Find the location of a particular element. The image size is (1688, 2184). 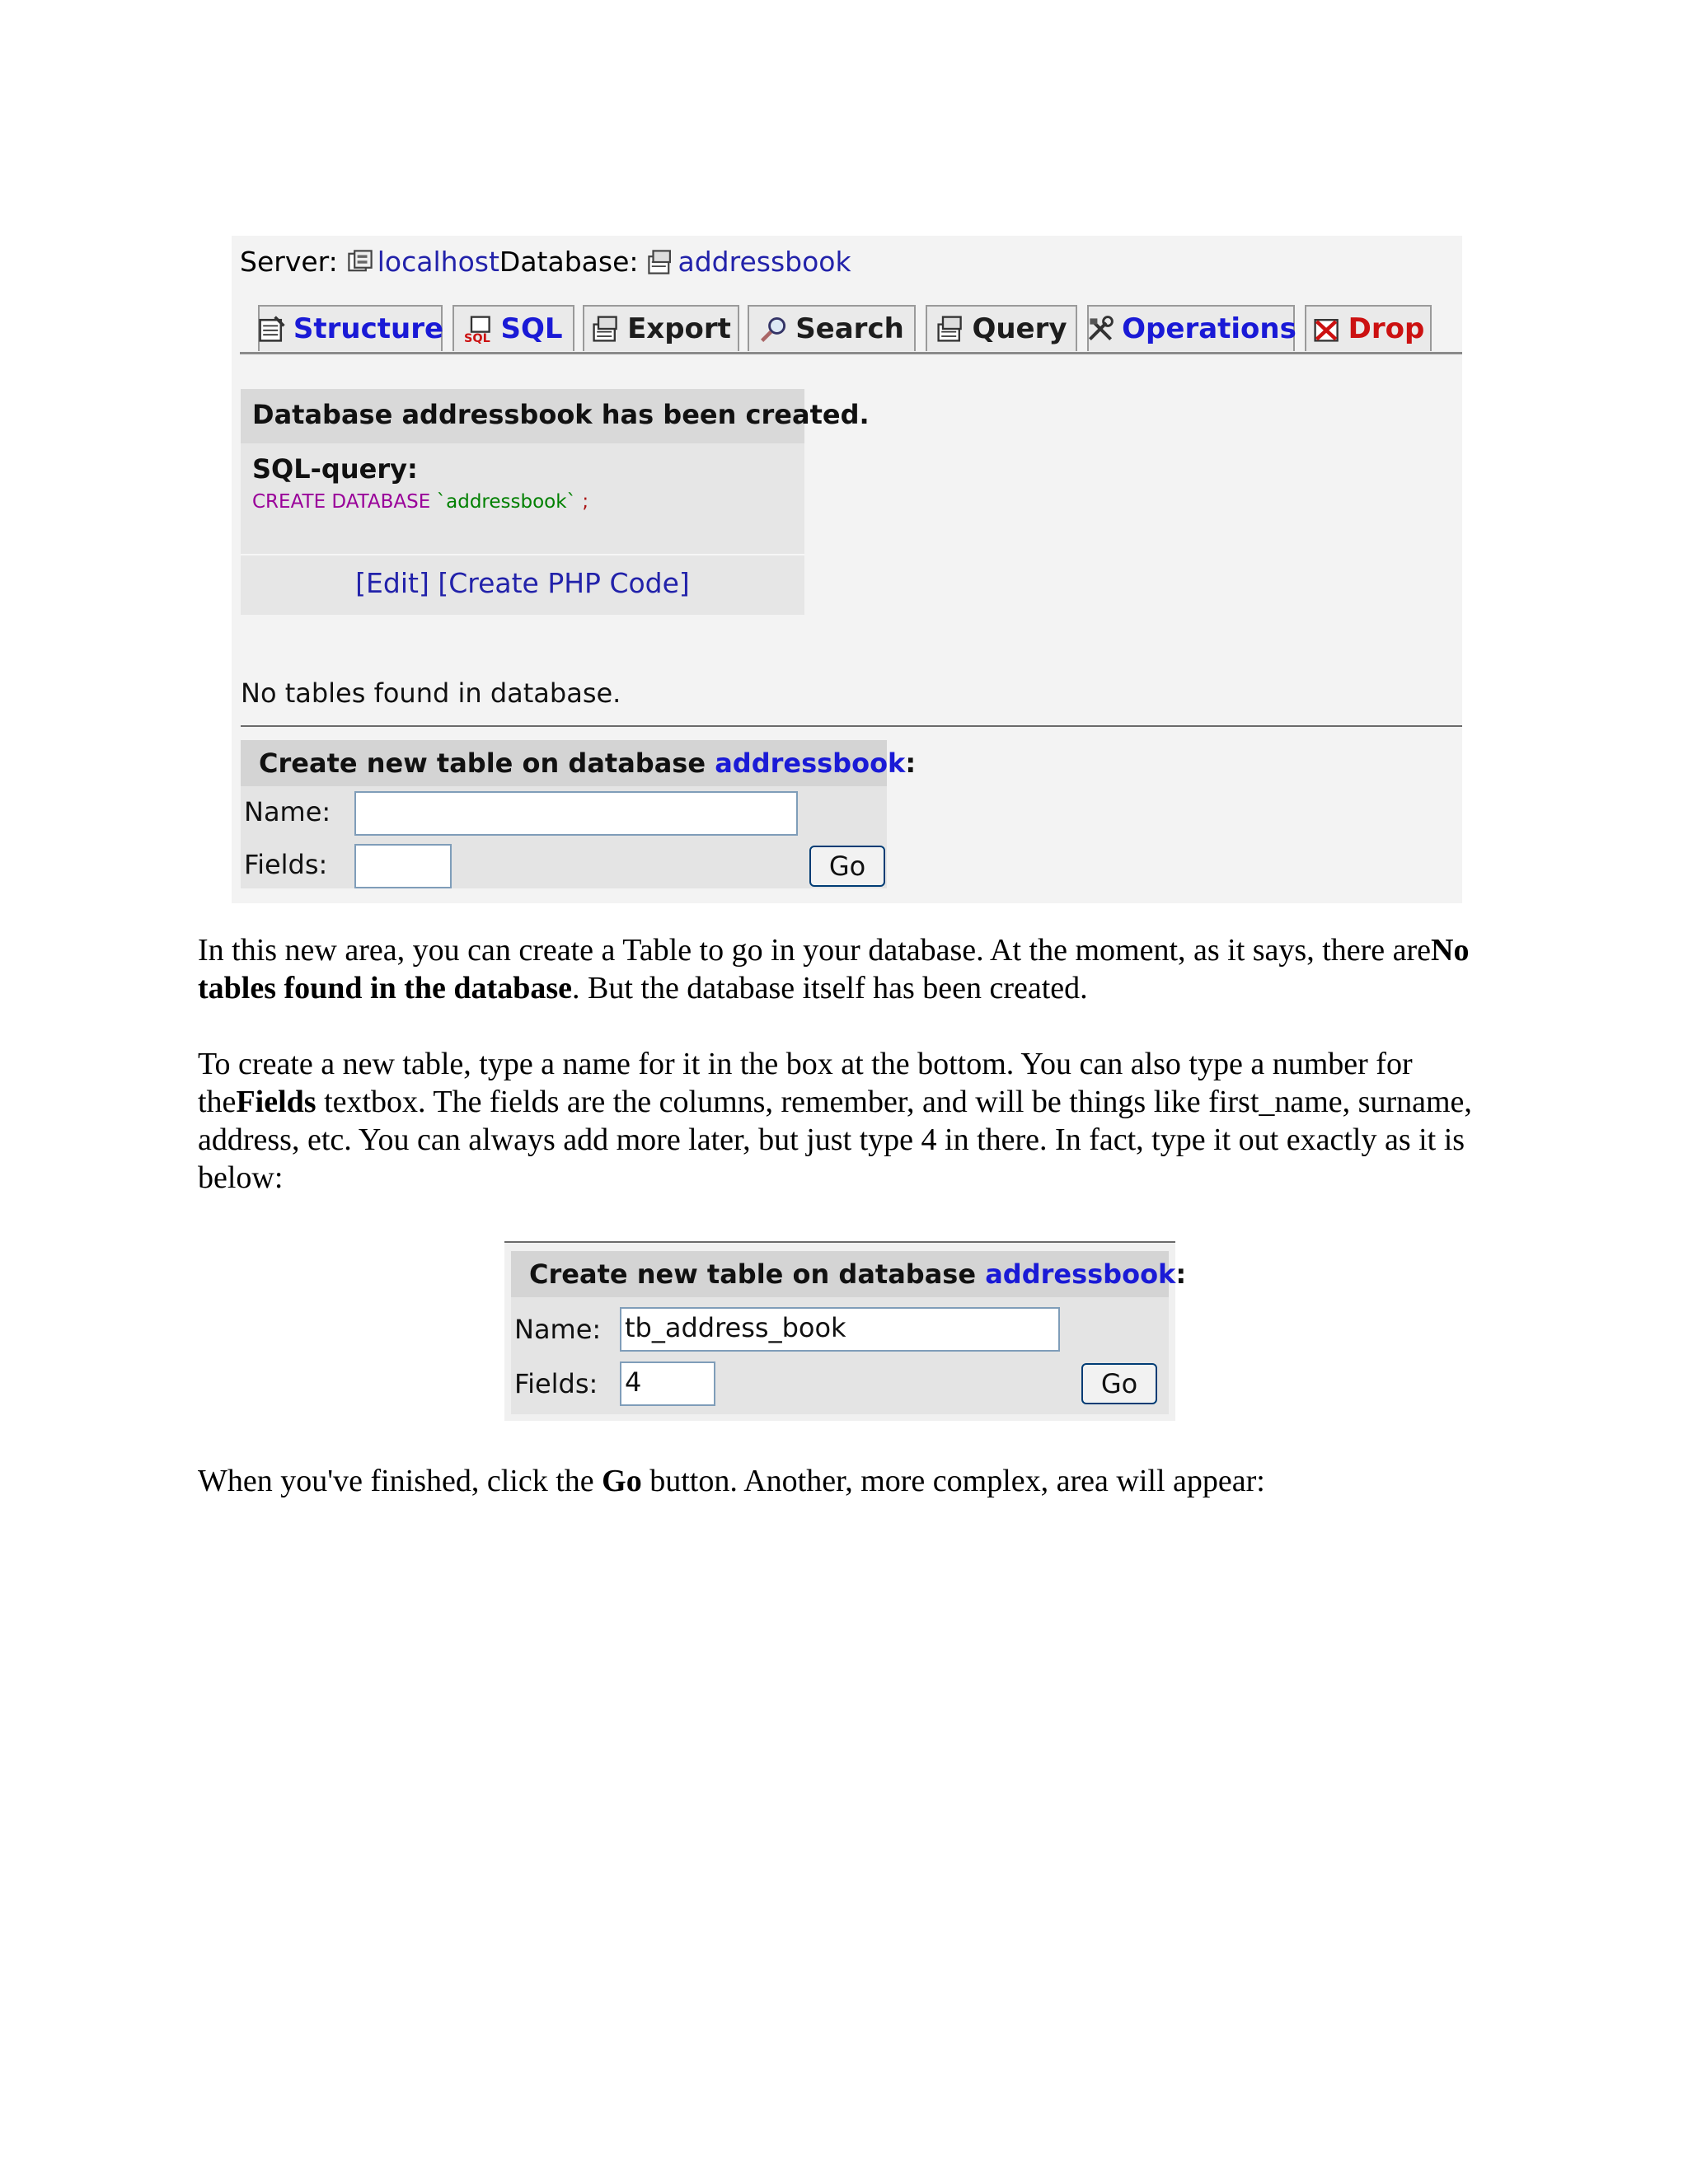

message-header: Database addressbook has been created. is located at coordinates (555, 416).